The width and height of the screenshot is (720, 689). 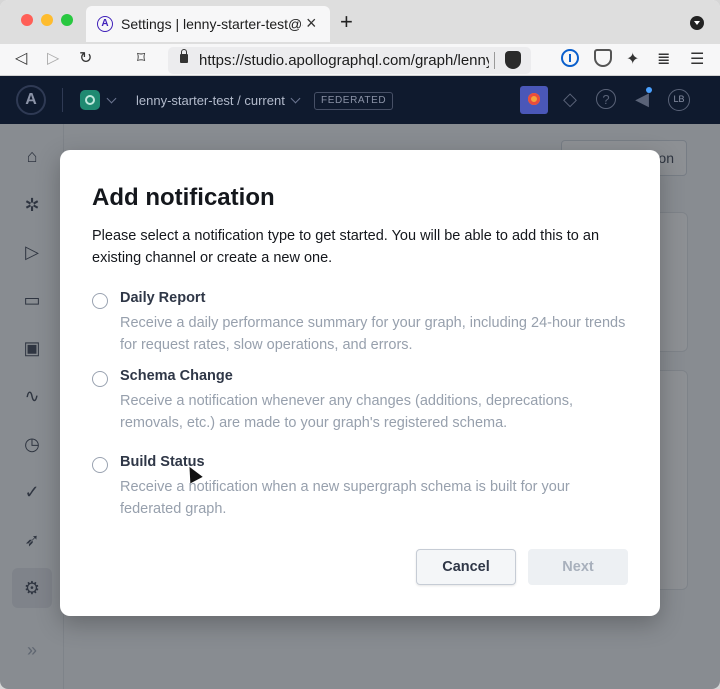 What do you see at coordinates (85, 58) in the screenshot?
I see `reload-button: ↻` at bounding box center [85, 58].